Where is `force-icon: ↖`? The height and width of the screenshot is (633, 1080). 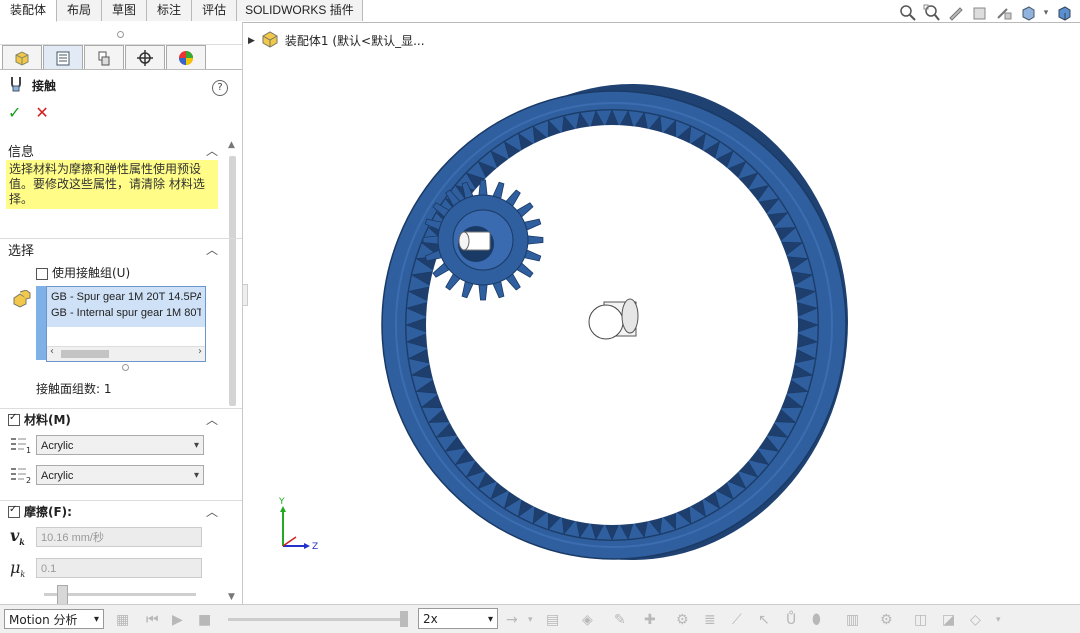
force-icon: ↖ is located at coordinates (764, 620).